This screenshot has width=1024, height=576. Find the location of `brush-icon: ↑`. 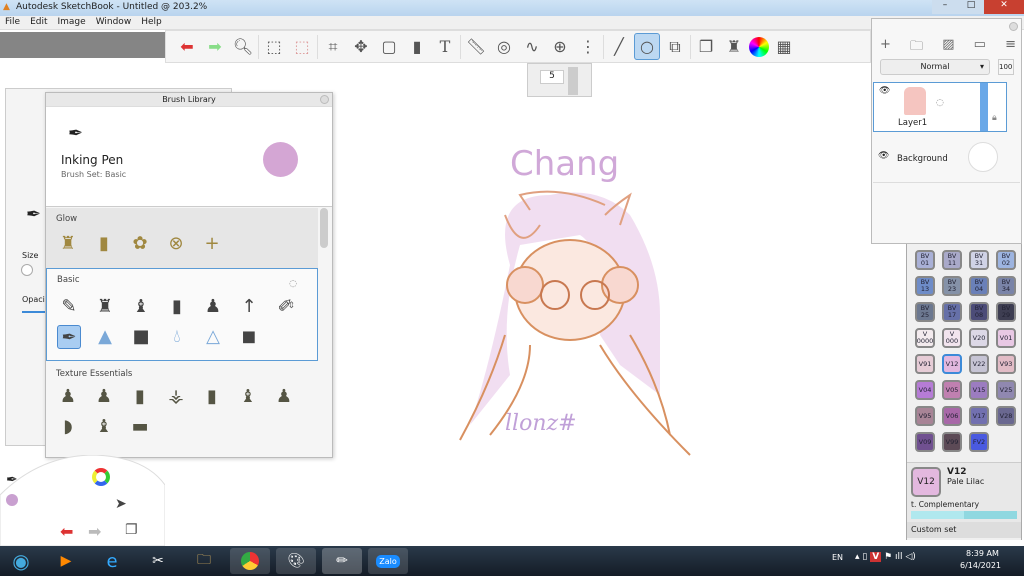

brush-icon: ↑ is located at coordinates (249, 307).